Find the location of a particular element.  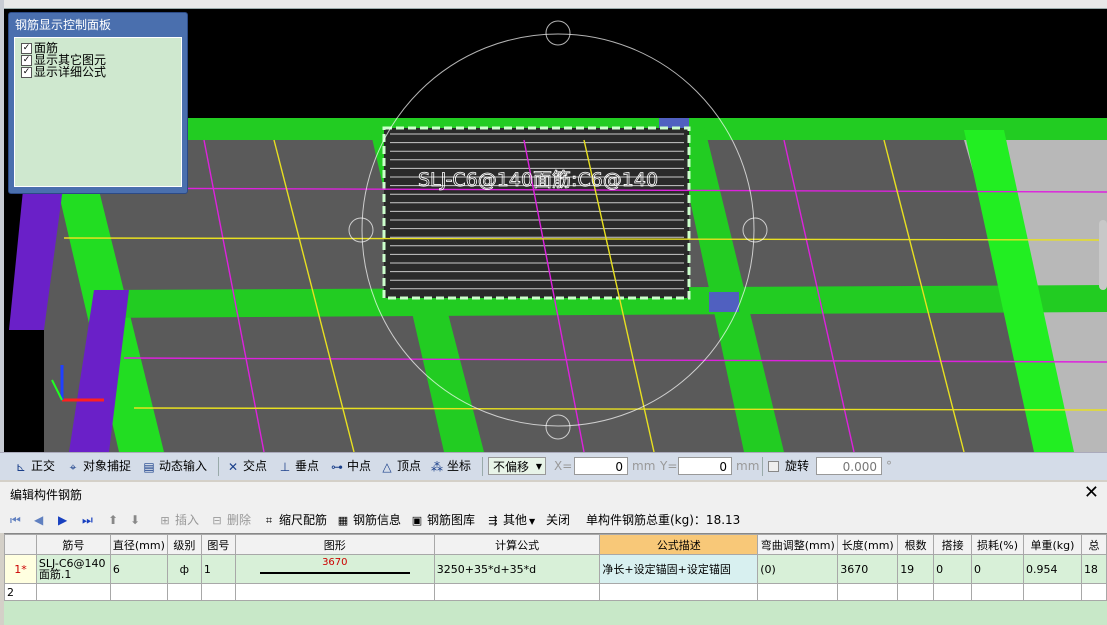

x-input: 0 is located at coordinates (601, 466).